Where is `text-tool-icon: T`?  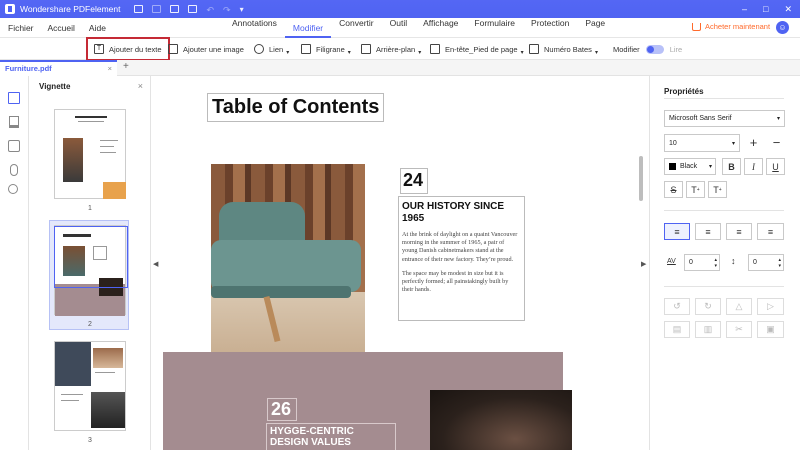 text-tool-icon: T is located at coordinates (99, 49).